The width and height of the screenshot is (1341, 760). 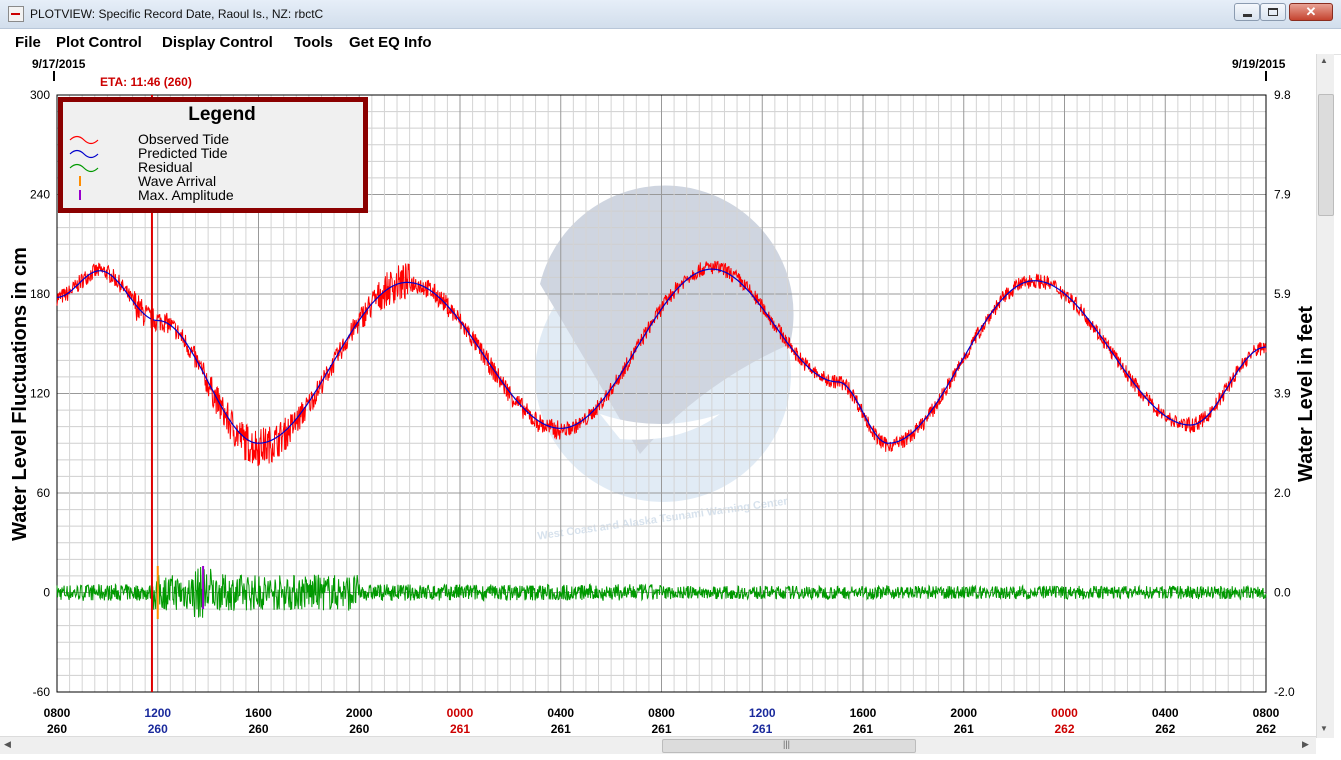 I want to click on scroll-down-icon: ▼, so click(x=1324, y=728).